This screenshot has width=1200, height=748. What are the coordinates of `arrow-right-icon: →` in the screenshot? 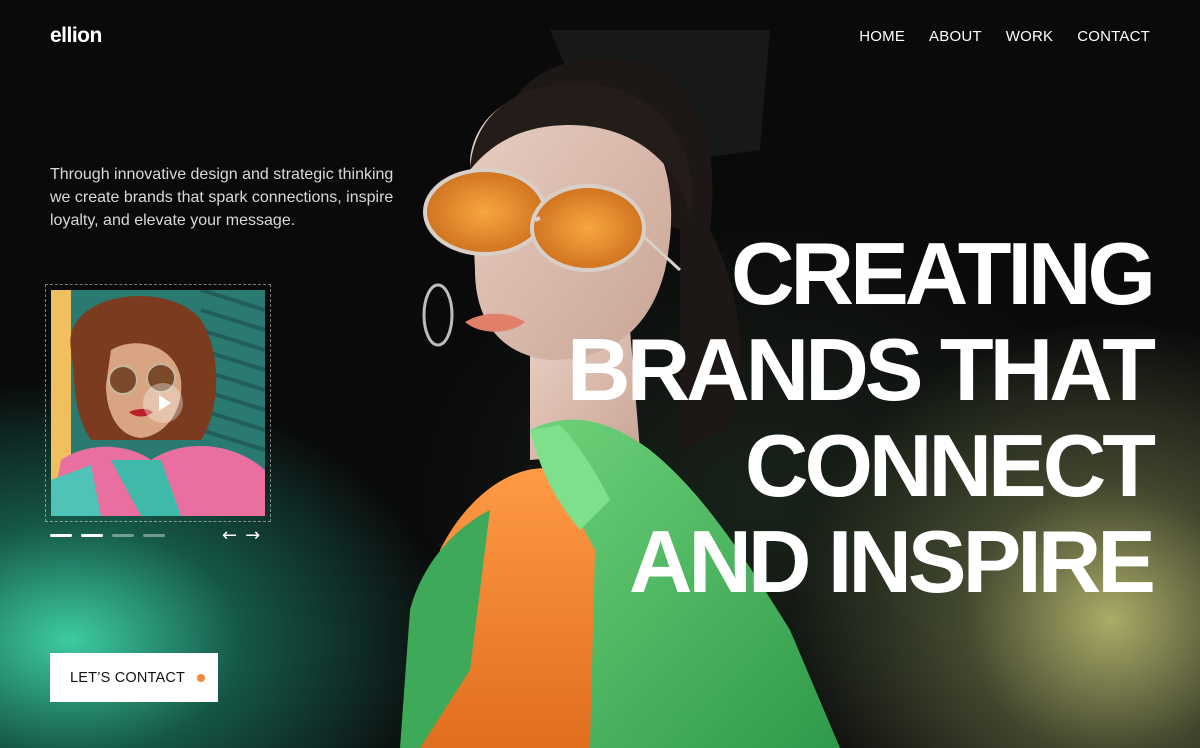 It's located at (252, 536).